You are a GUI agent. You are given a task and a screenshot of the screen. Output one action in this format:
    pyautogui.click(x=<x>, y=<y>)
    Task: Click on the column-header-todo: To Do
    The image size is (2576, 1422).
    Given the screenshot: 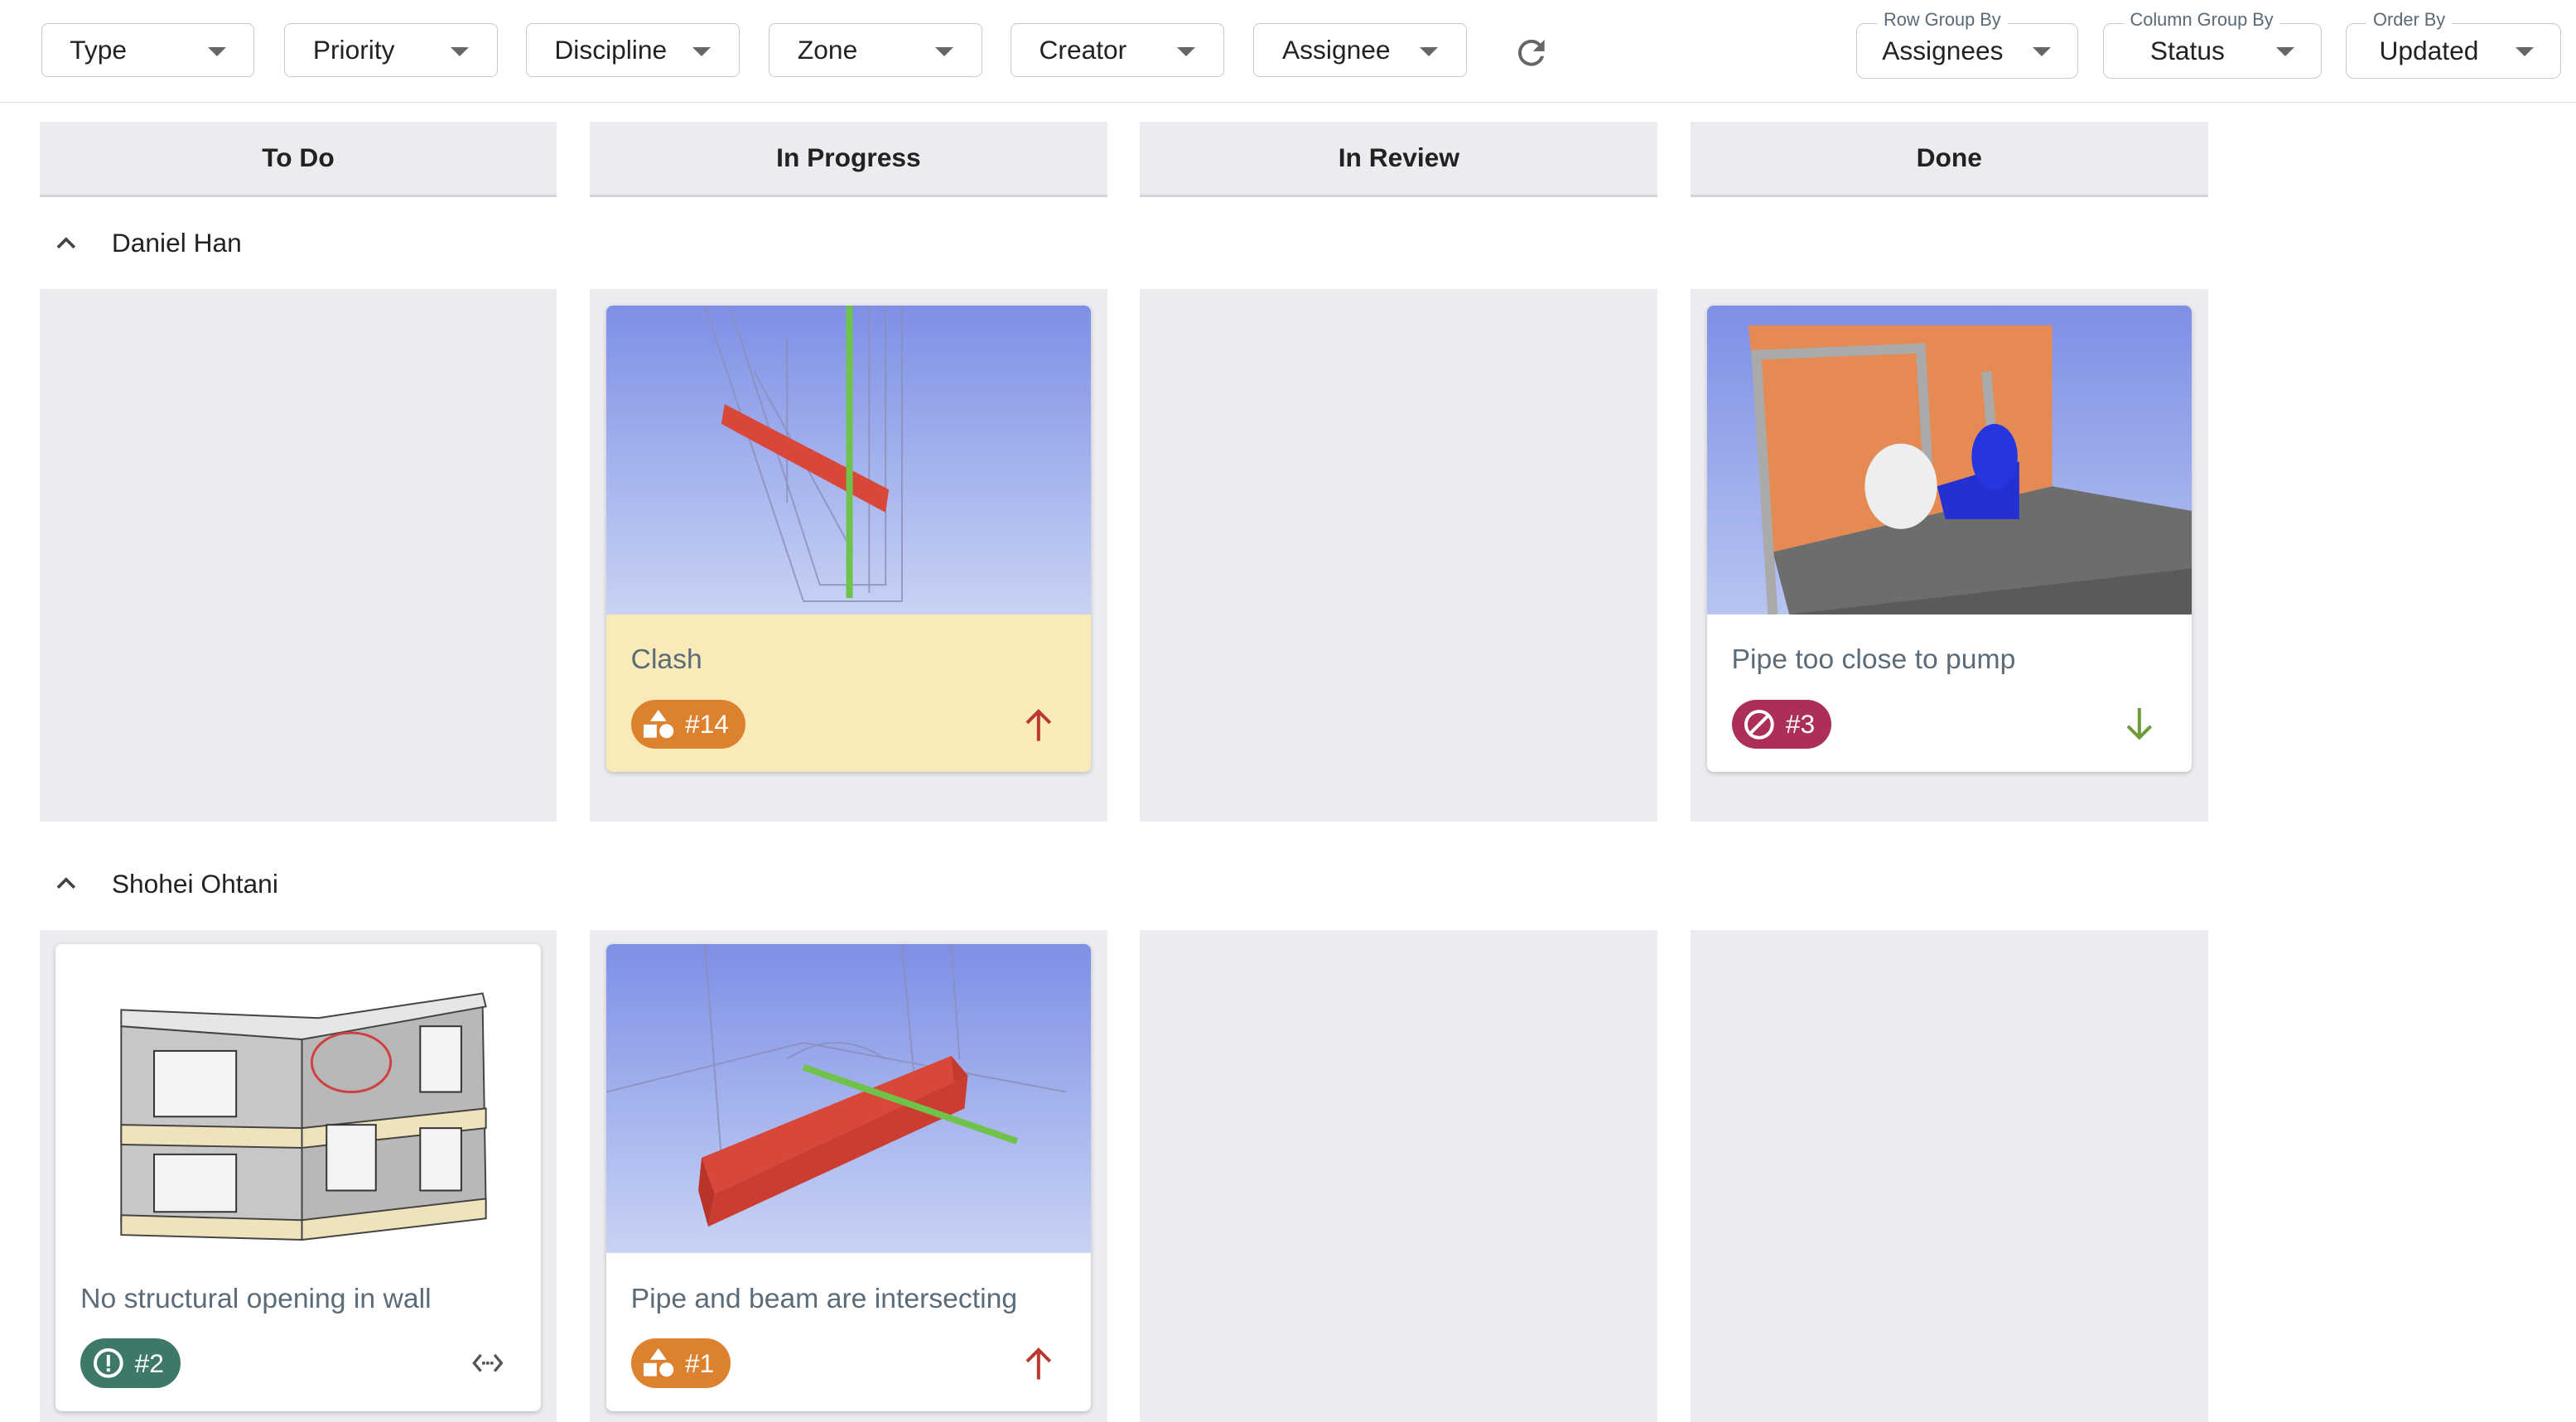 What is the action you would take?
    pyautogui.click(x=298, y=159)
    